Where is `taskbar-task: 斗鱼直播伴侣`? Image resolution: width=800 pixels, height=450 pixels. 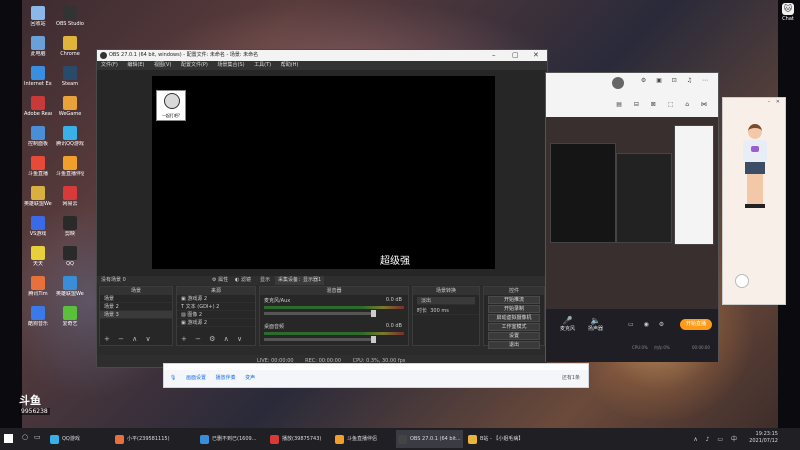 taskbar-task: 斗鱼直播伴侣 is located at coordinates (363, 439).